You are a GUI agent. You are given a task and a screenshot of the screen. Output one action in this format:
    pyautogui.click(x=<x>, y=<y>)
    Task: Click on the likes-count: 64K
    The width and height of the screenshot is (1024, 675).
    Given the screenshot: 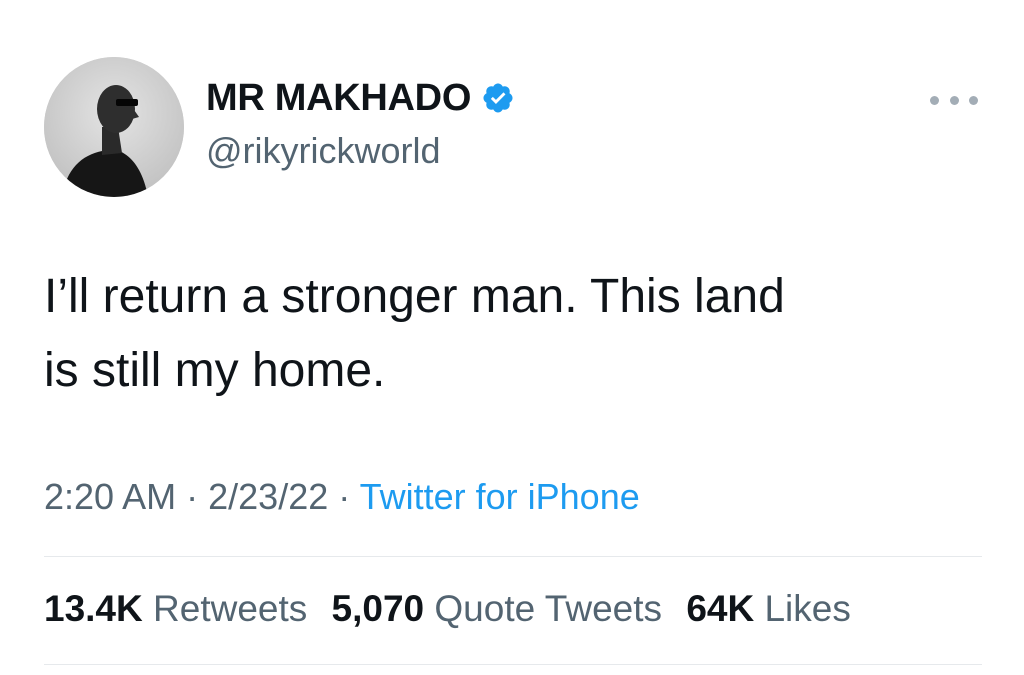 What is the action you would take?
    pyautogui.click(x=720, y=608)
    